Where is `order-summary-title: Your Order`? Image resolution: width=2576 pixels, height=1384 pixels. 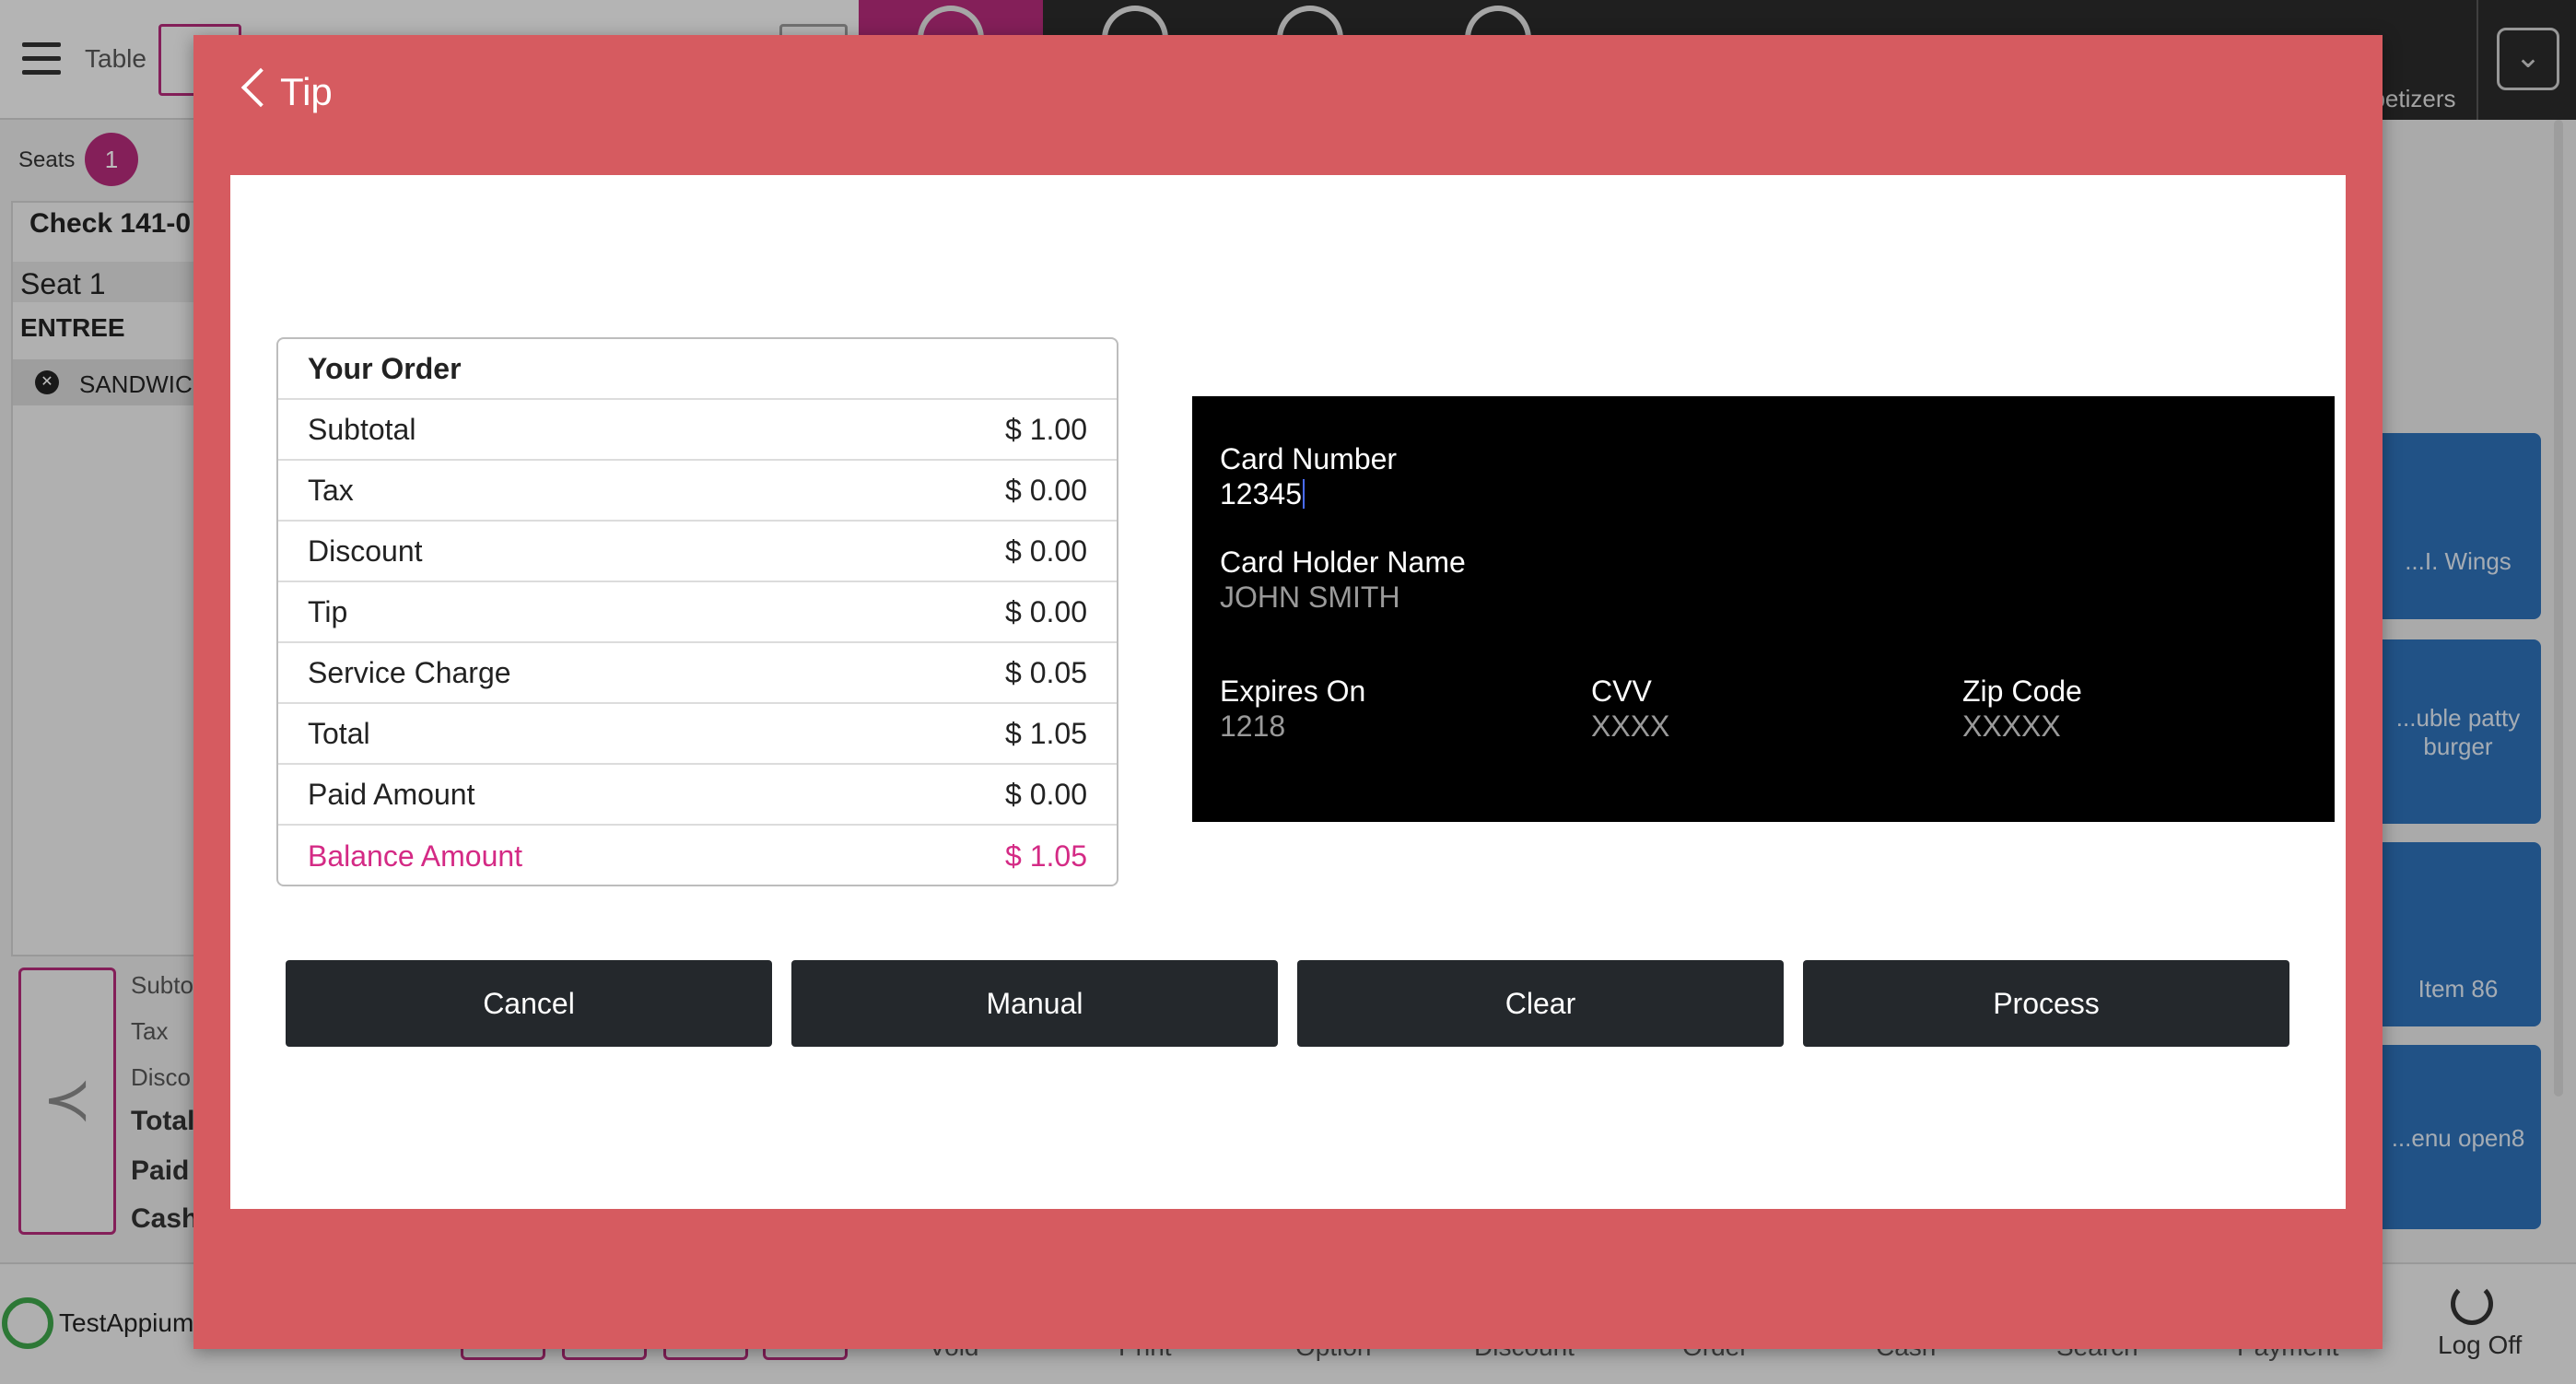
order-summary-title: Your Order is located at coordinates (385, 368).